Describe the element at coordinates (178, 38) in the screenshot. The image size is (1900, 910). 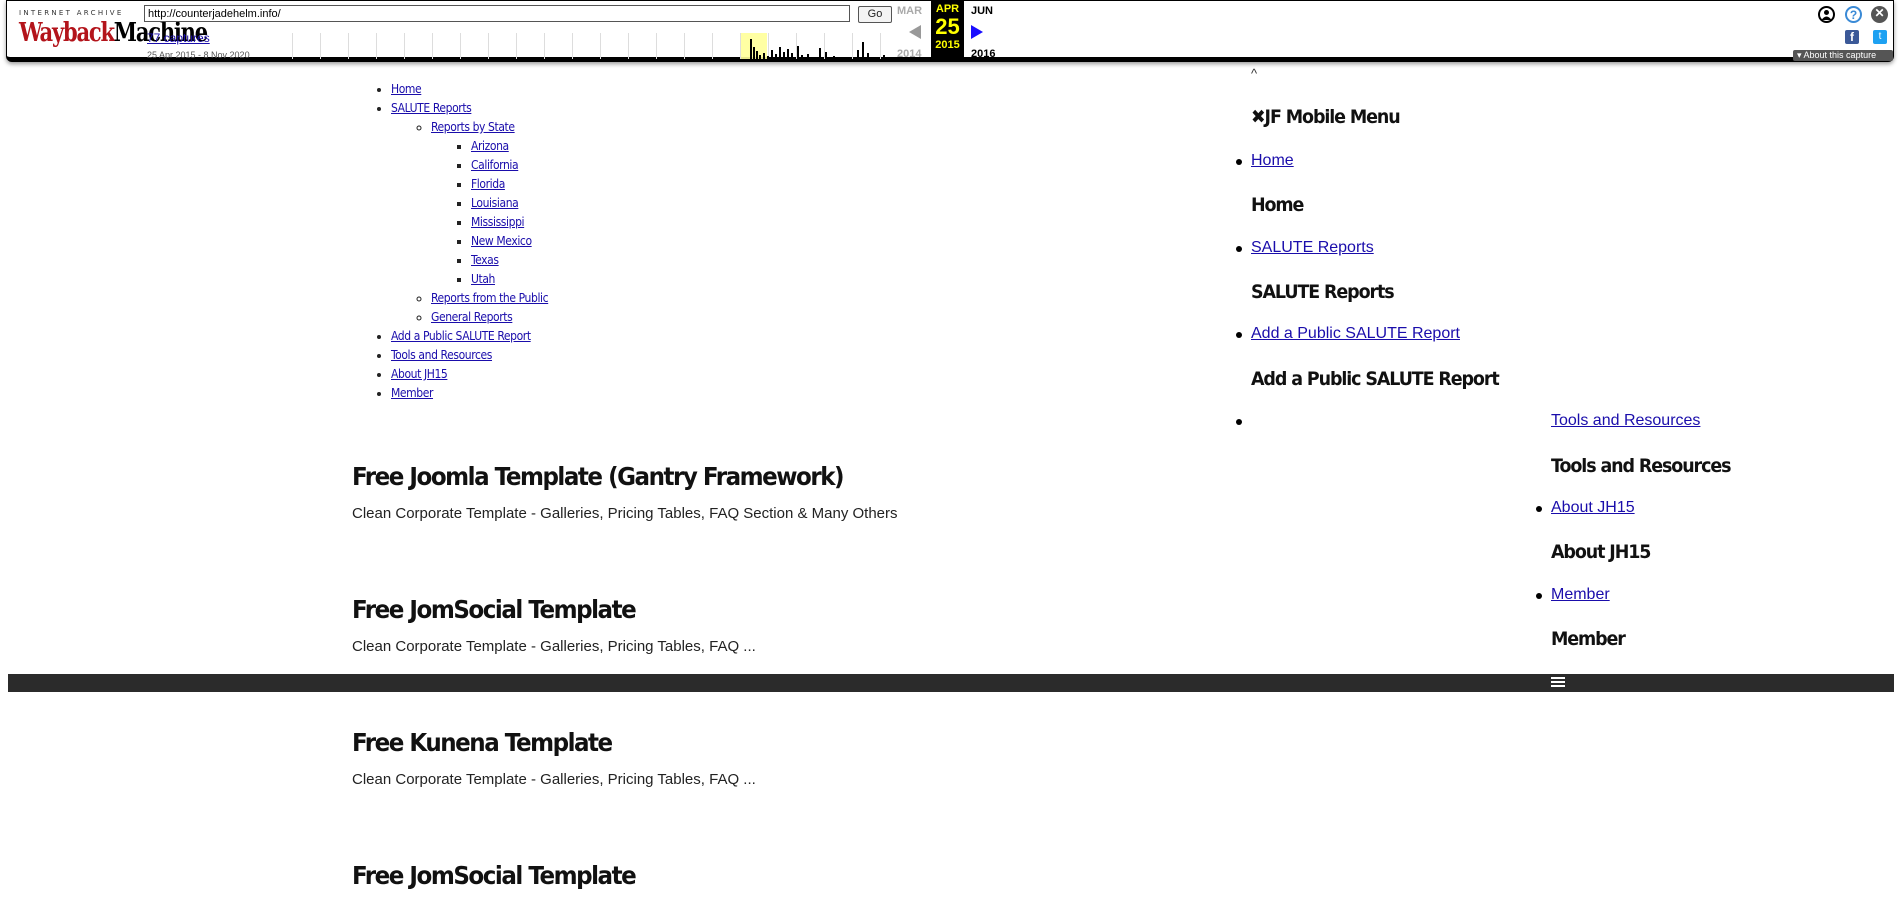
I see `captures-link: 77 captures` at that location.